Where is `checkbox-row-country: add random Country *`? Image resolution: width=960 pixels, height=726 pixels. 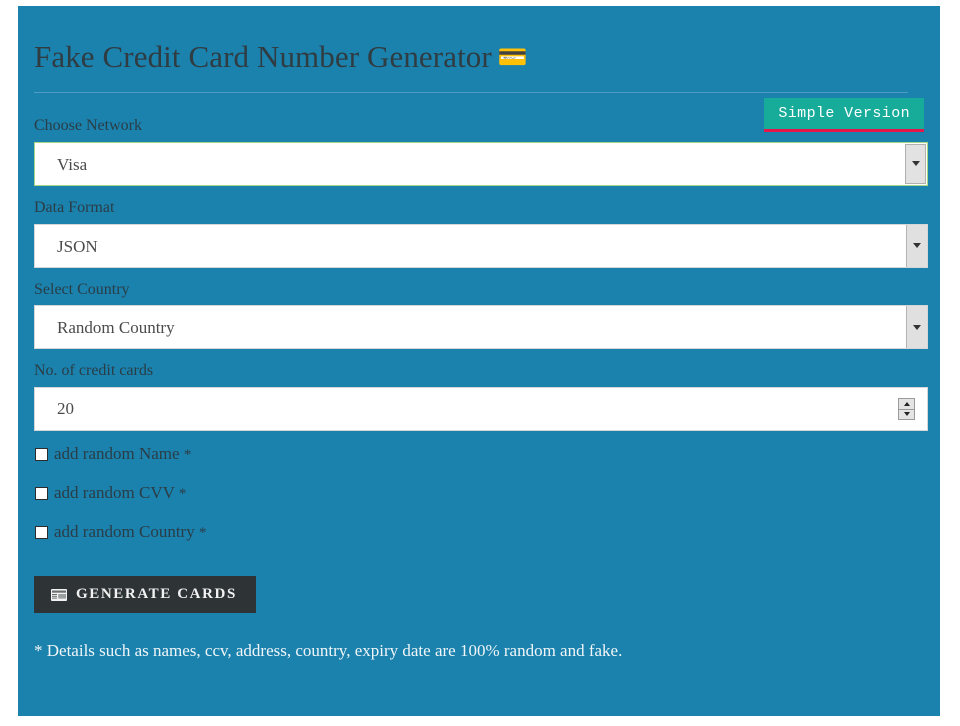
checkbox-row-country: add random Country * is located at coordinates (481, 532).